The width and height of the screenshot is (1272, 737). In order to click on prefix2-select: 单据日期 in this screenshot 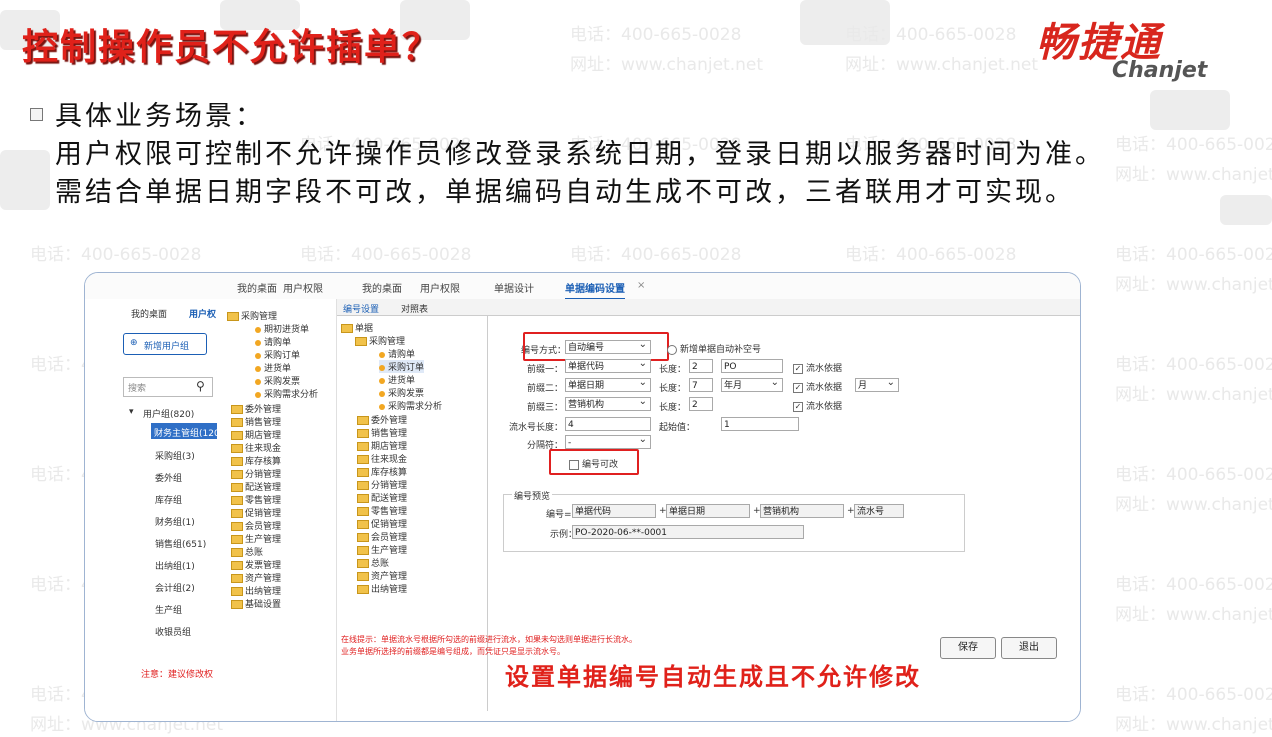, I will do `click(608, 384)`.